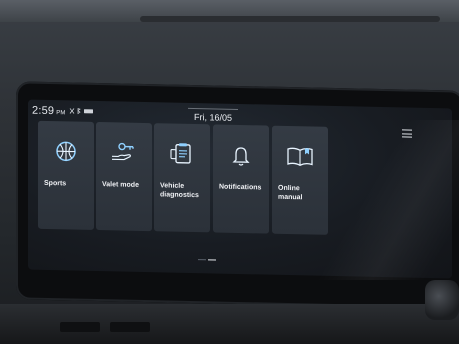 The width and height of the screenshot is (459, 344). Describe the element at coordinates (407, 134) in the screenshot. I see `hamburger-menu-icon` at that location.